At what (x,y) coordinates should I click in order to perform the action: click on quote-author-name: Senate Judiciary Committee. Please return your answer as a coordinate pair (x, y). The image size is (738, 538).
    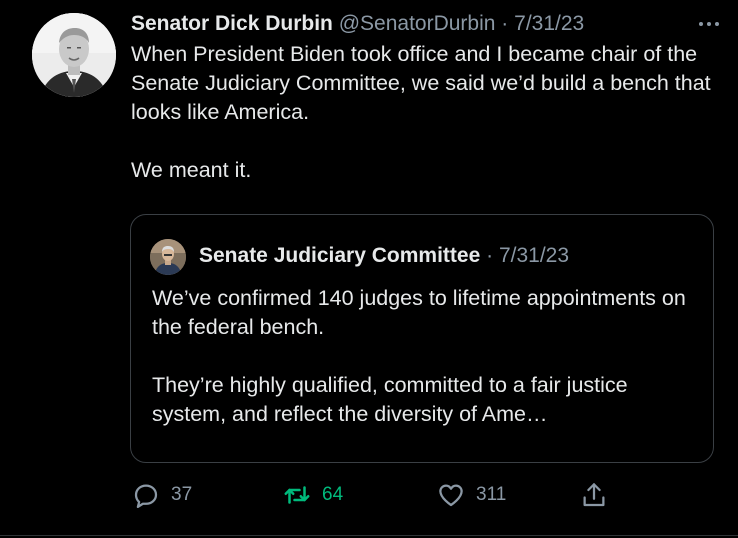
    Looking at the image, I should click on (339, 255).